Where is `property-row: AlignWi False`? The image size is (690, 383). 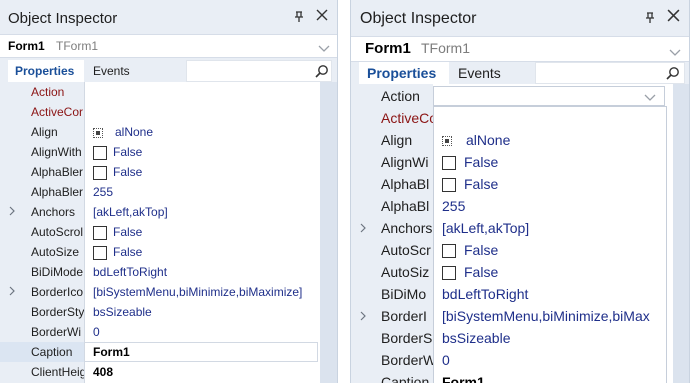 property-row: AlignWi False is located at coordinates (512, 162).